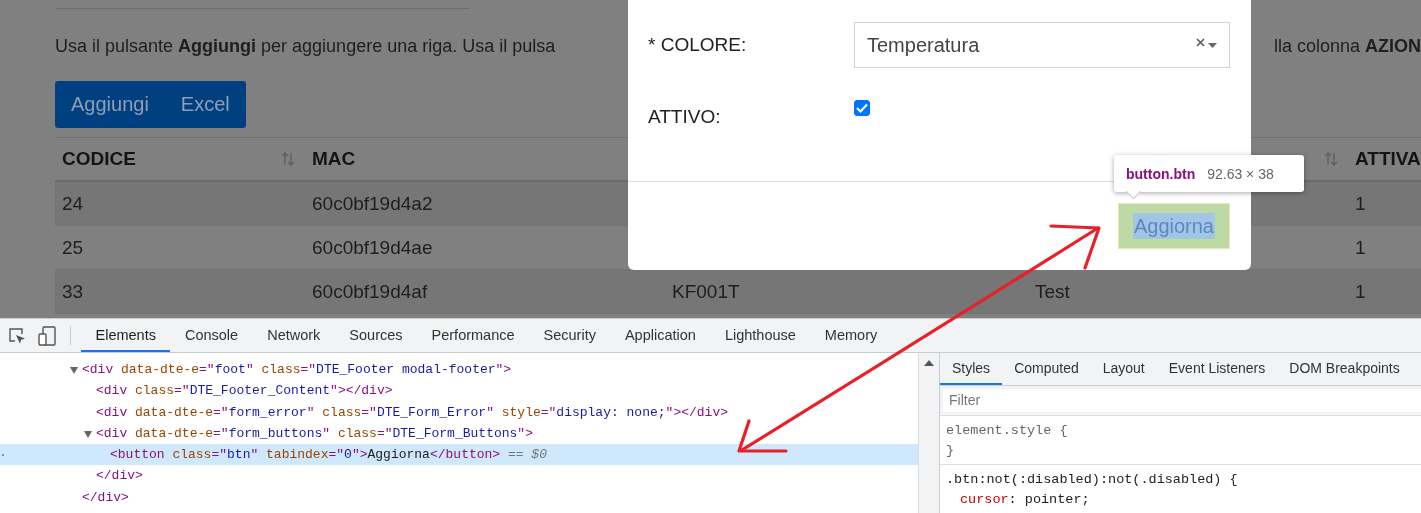 Image resolution: width=1421 pixels, height=513 pixels. What do you see at coordinates (372, 203) in the screenshot?
I see `table-cell: 60c0bf19d4a2` at bounding box center [372, 203].